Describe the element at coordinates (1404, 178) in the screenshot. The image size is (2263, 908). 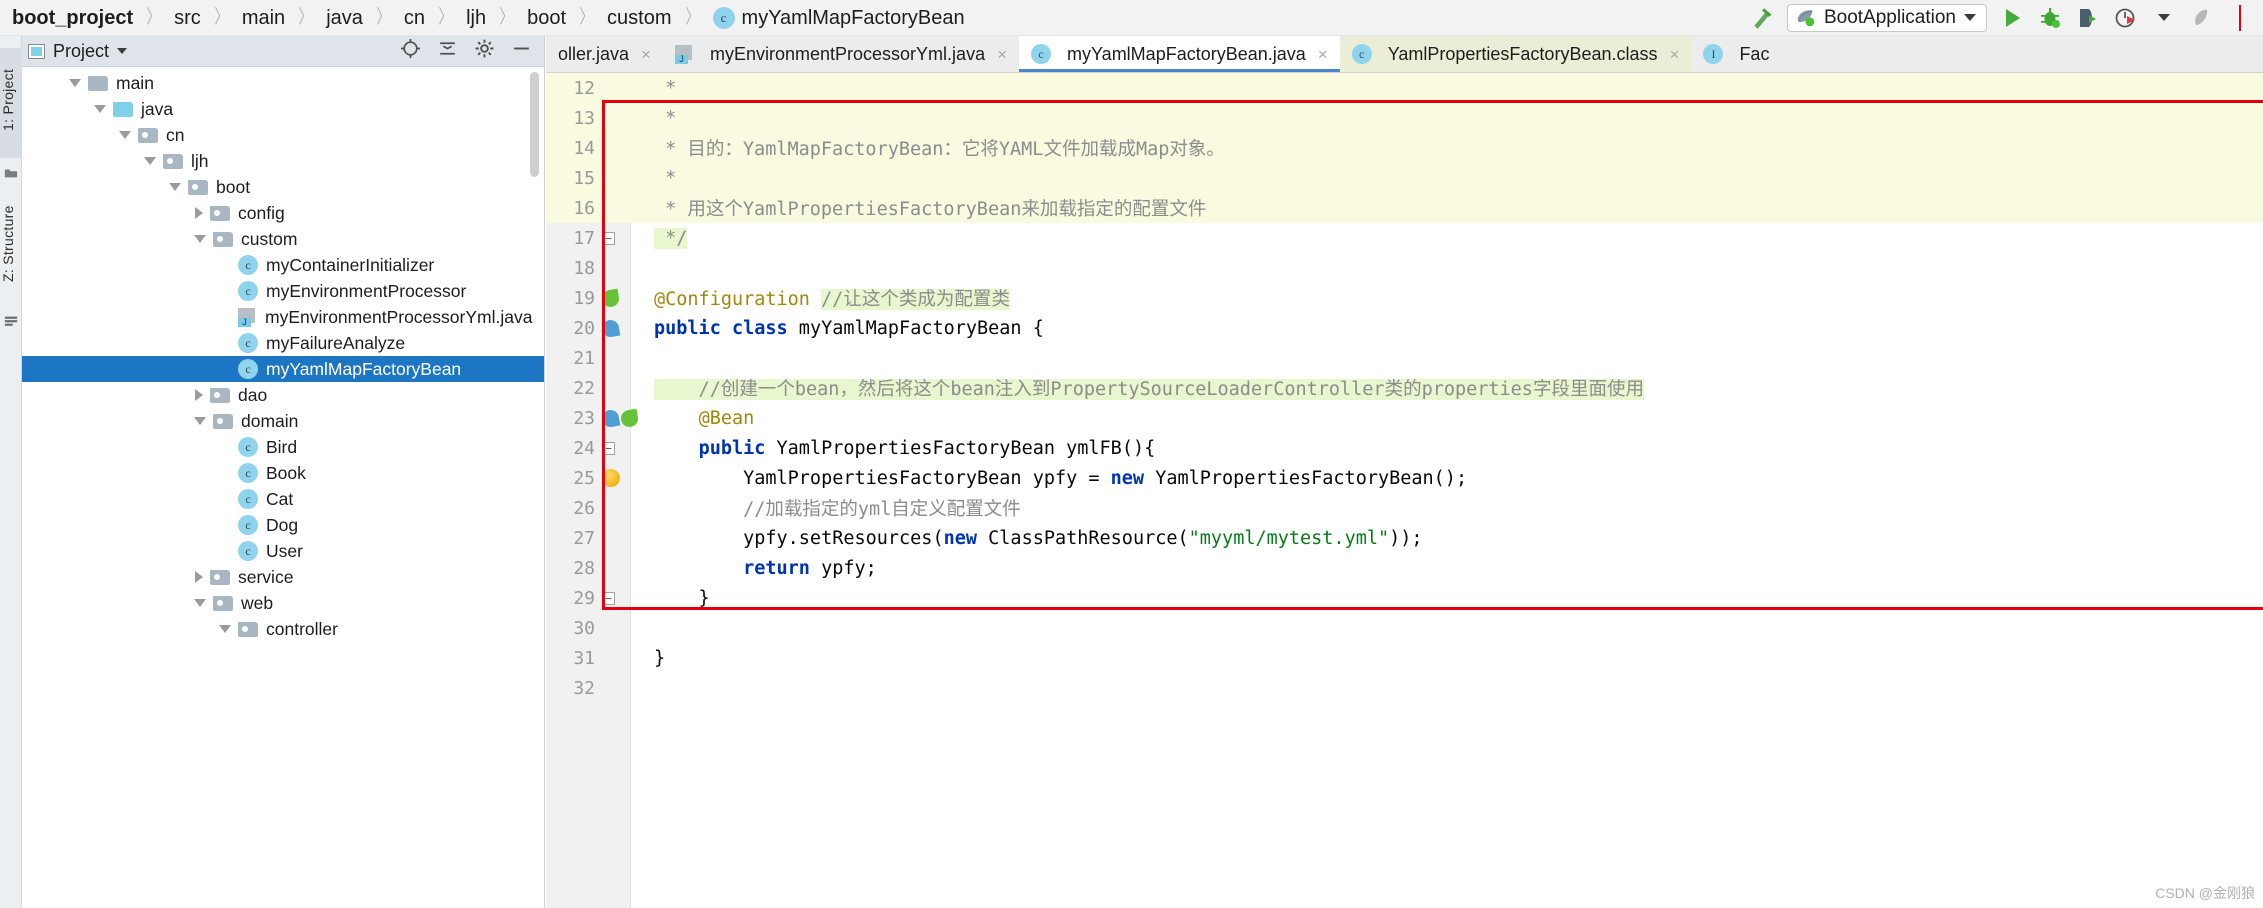
I see `code-line: 15 *` at that location.